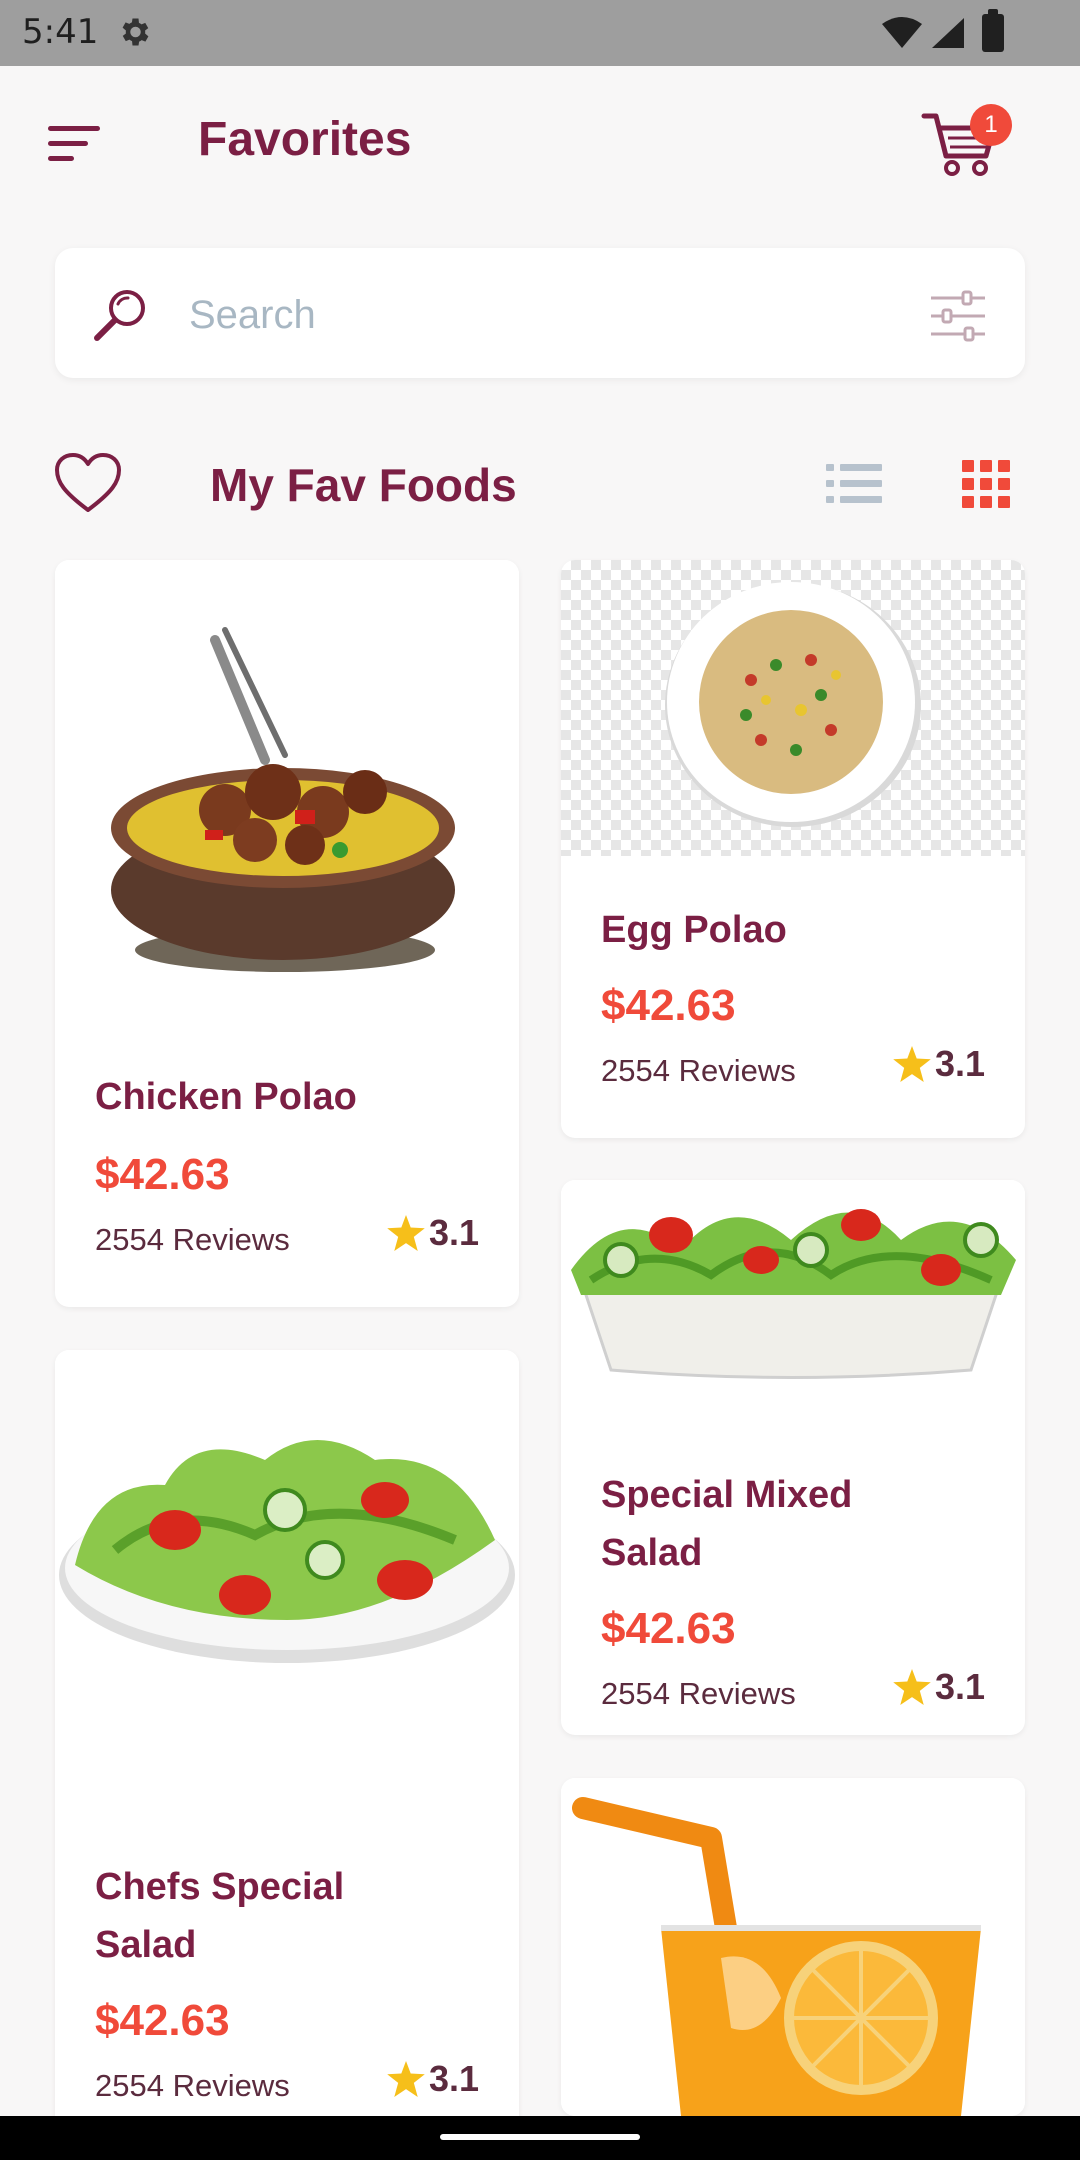 The image size is (1080, 2160). I want to click on food-name: Egg Polao, so click(694, 930).